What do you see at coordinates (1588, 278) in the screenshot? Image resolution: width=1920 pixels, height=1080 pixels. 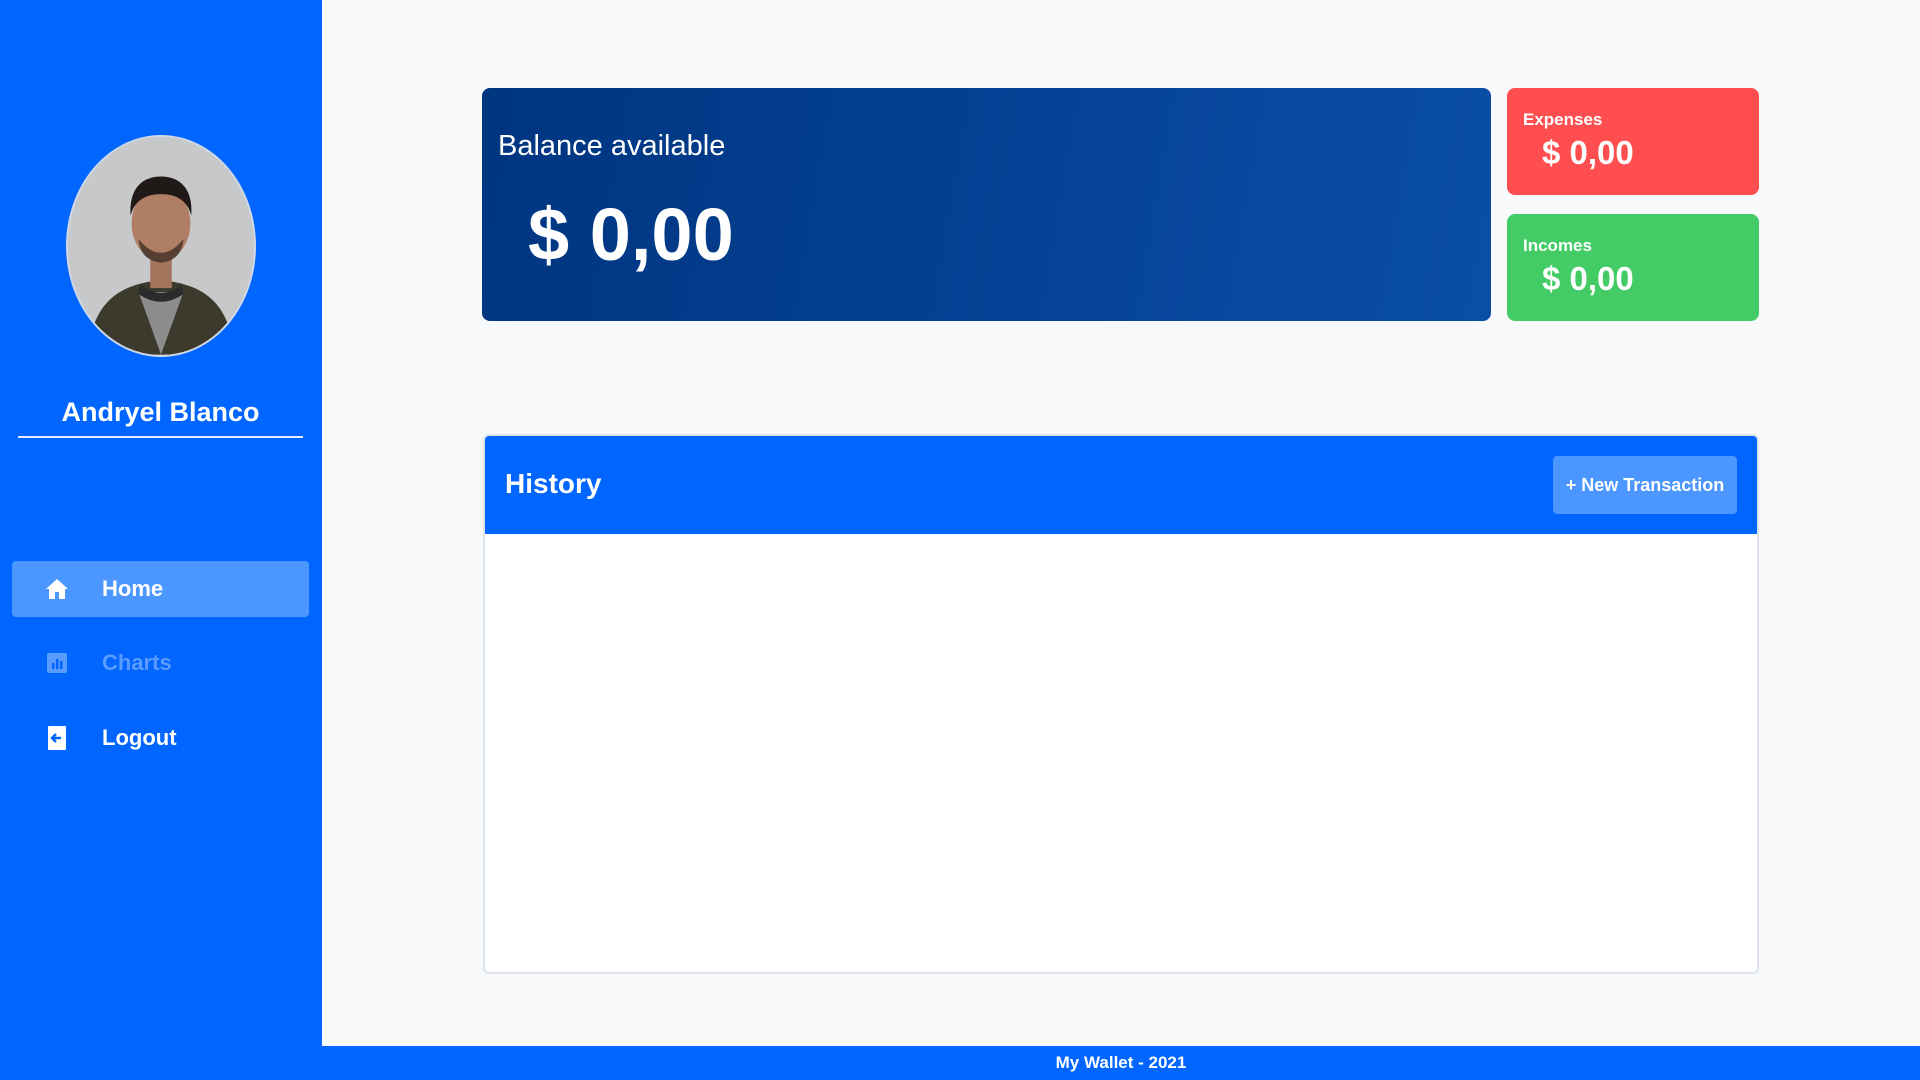 I see `incomes-value: $ 0,00` at bounding box center [1588, 278].